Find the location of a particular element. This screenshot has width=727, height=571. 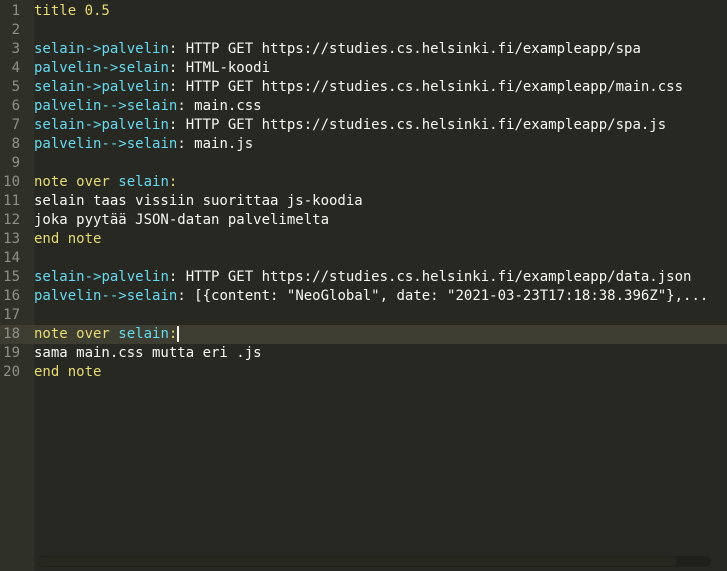

line-number: 4 is located at coordinates (15, 68).